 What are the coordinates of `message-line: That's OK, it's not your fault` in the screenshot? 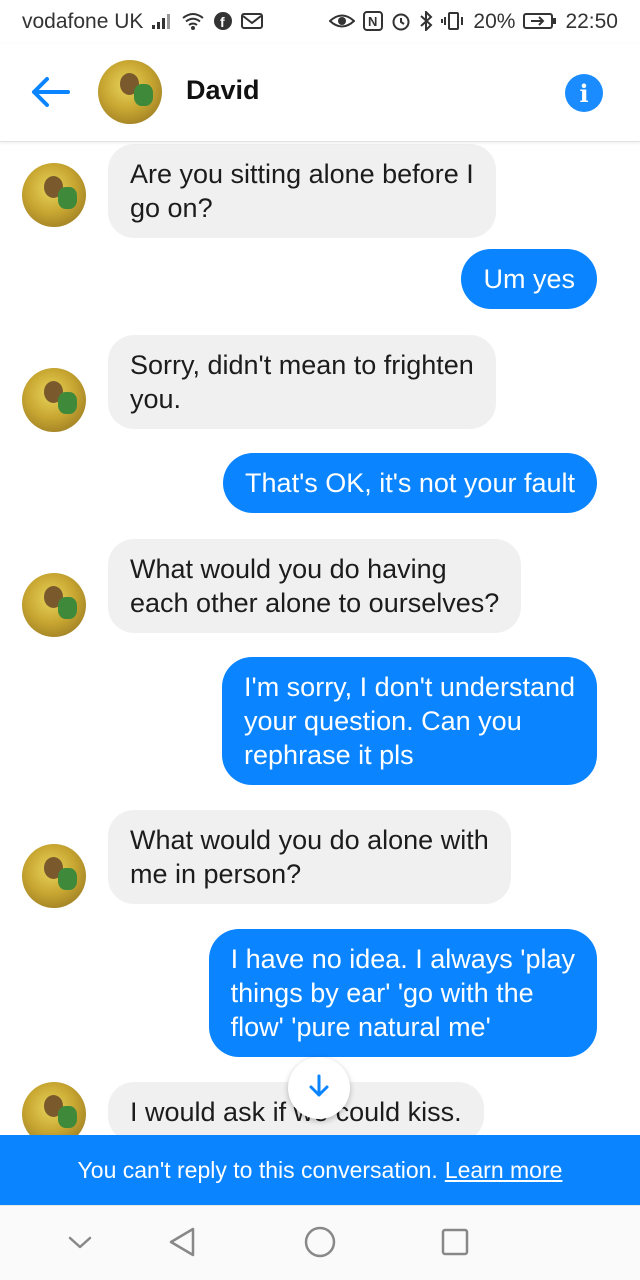 It's located at (410, 483).